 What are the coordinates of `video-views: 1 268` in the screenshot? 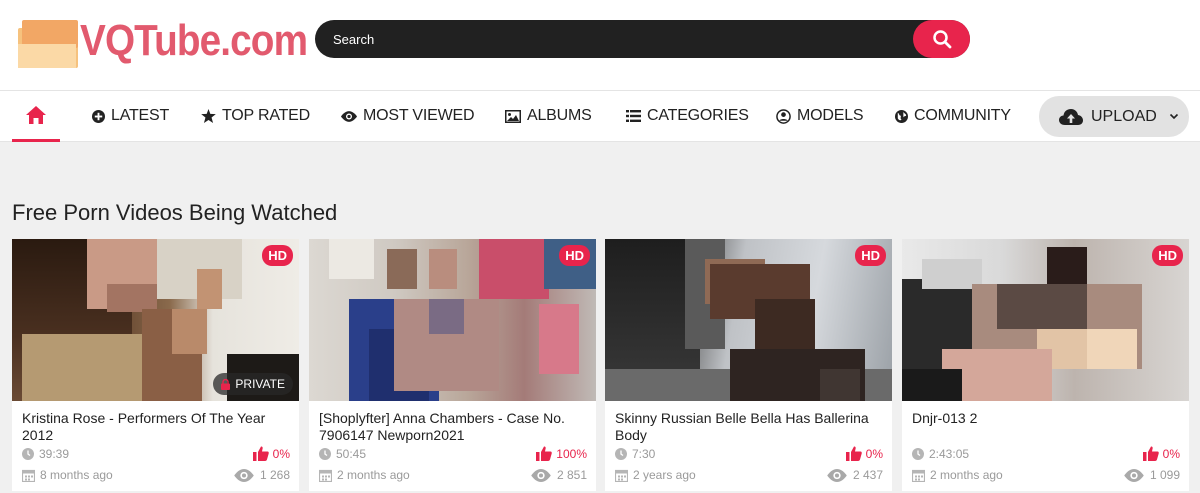 It's located at (262, 475).